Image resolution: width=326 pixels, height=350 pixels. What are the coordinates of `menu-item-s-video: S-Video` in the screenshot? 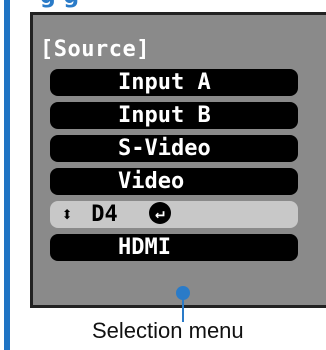 It's located at (174, 148).